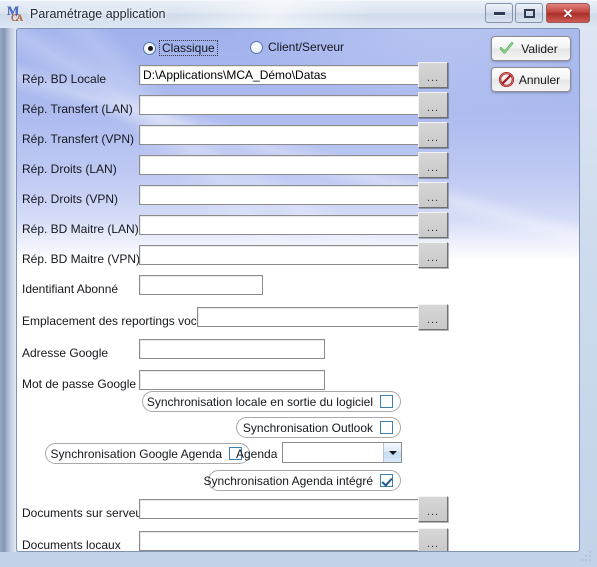 The width and height of the screenshot is (597, 567). I want to click on maximize-button, so click(529, 13).